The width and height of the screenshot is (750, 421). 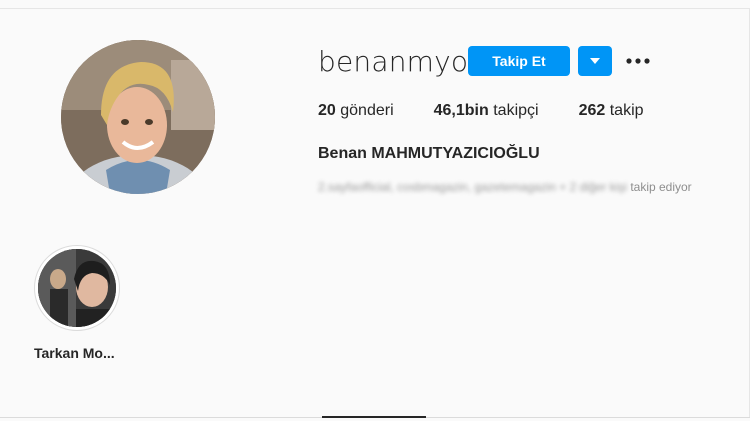 I want to click on posts-label: gönderi, so click(x=367, y=110).